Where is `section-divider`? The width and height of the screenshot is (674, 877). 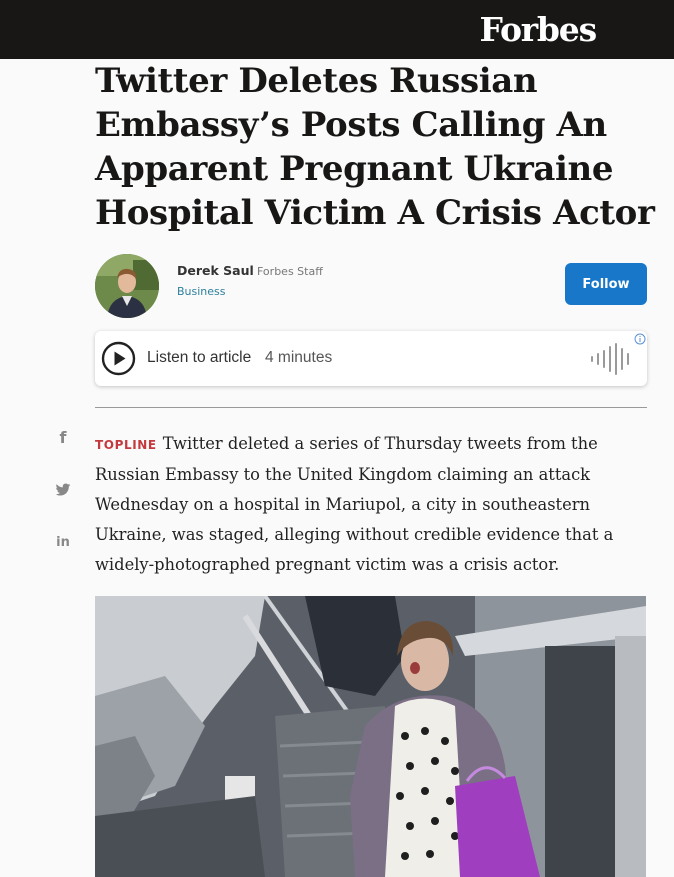
section-divider is located at coordinates (371, 407).